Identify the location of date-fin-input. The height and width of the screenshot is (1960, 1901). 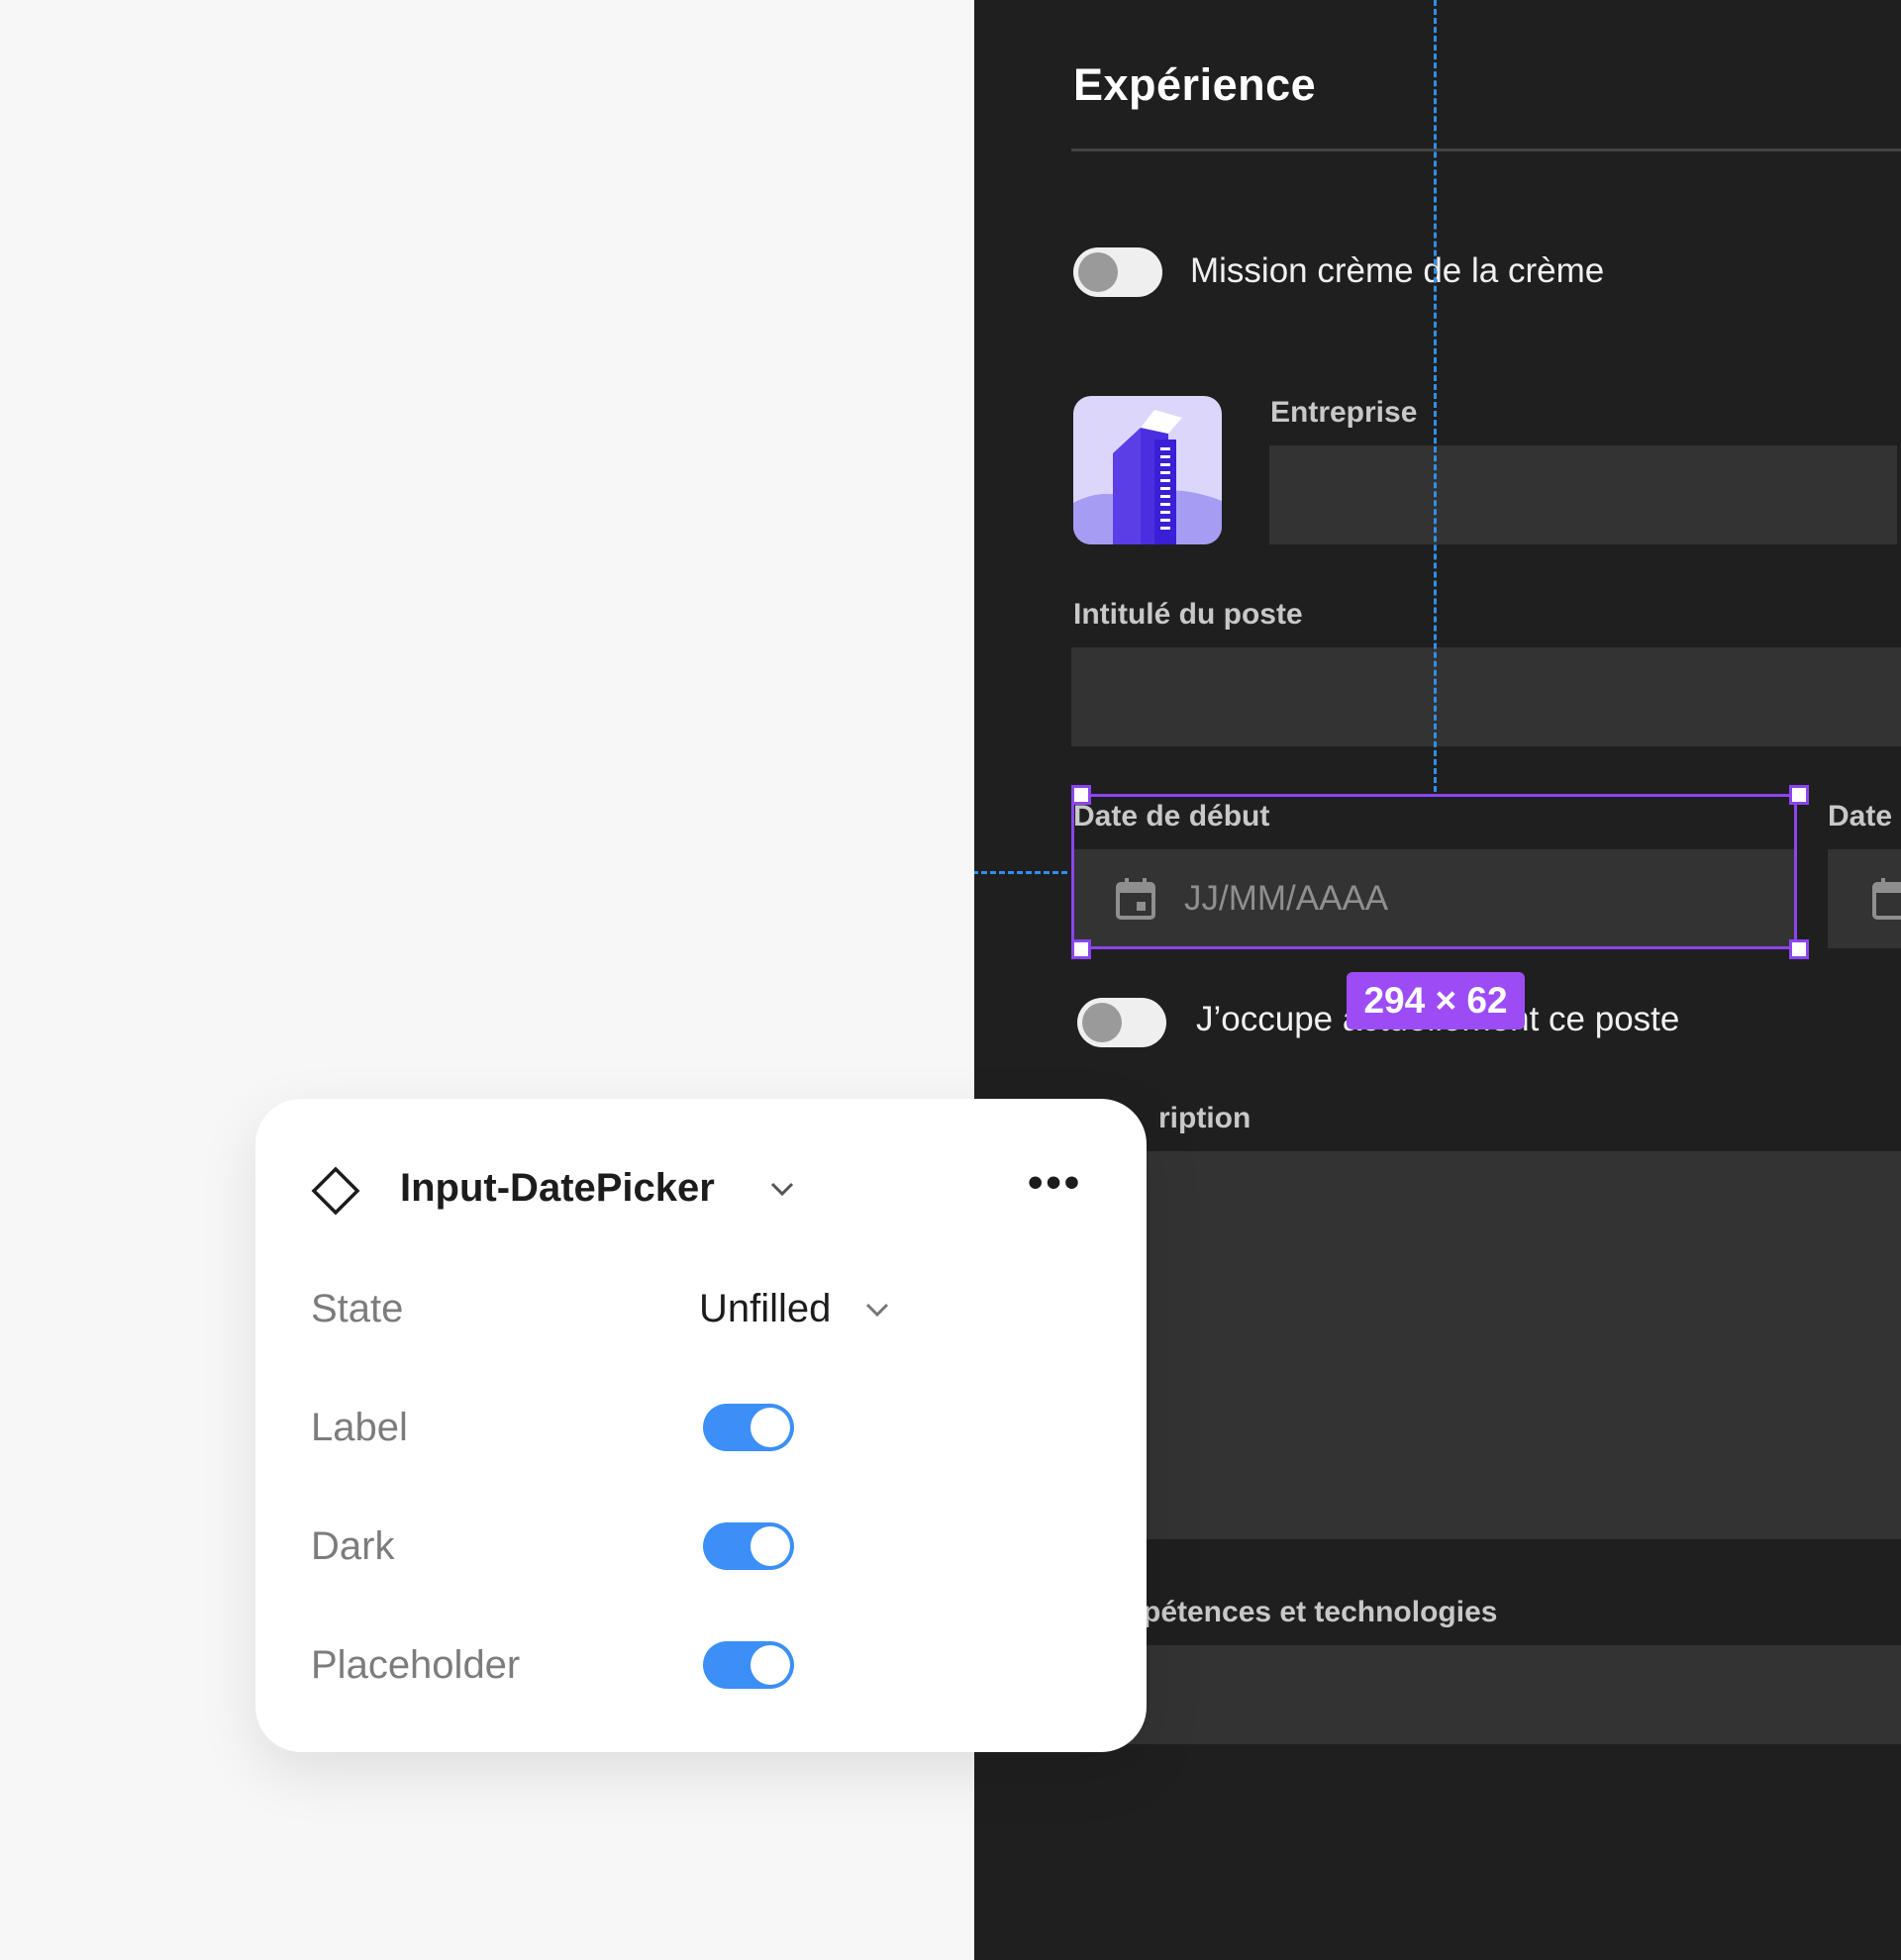
(1864, 898).